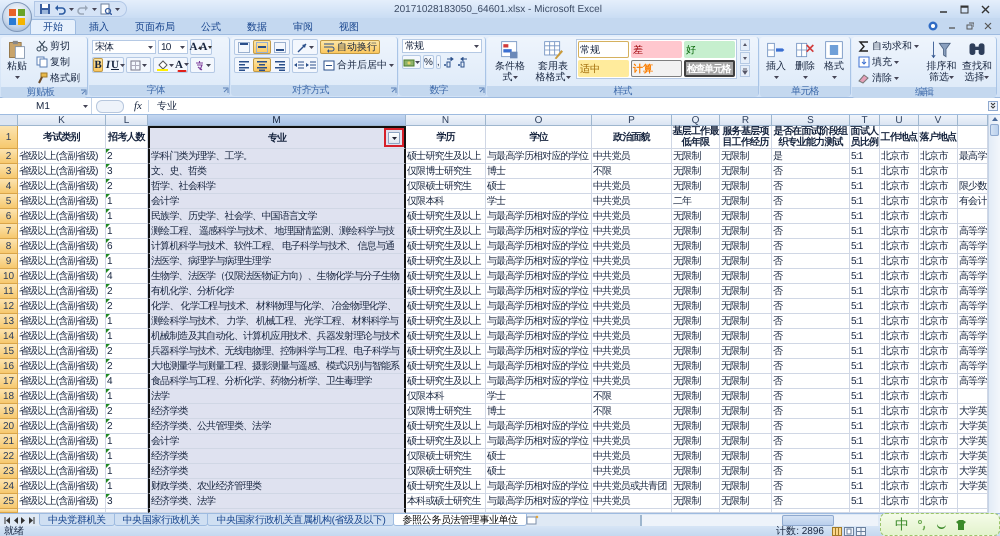 The width and height of the screenshot is (1000, 536). I want to click on format-painter-button: 格式刷, so click(58, 78).